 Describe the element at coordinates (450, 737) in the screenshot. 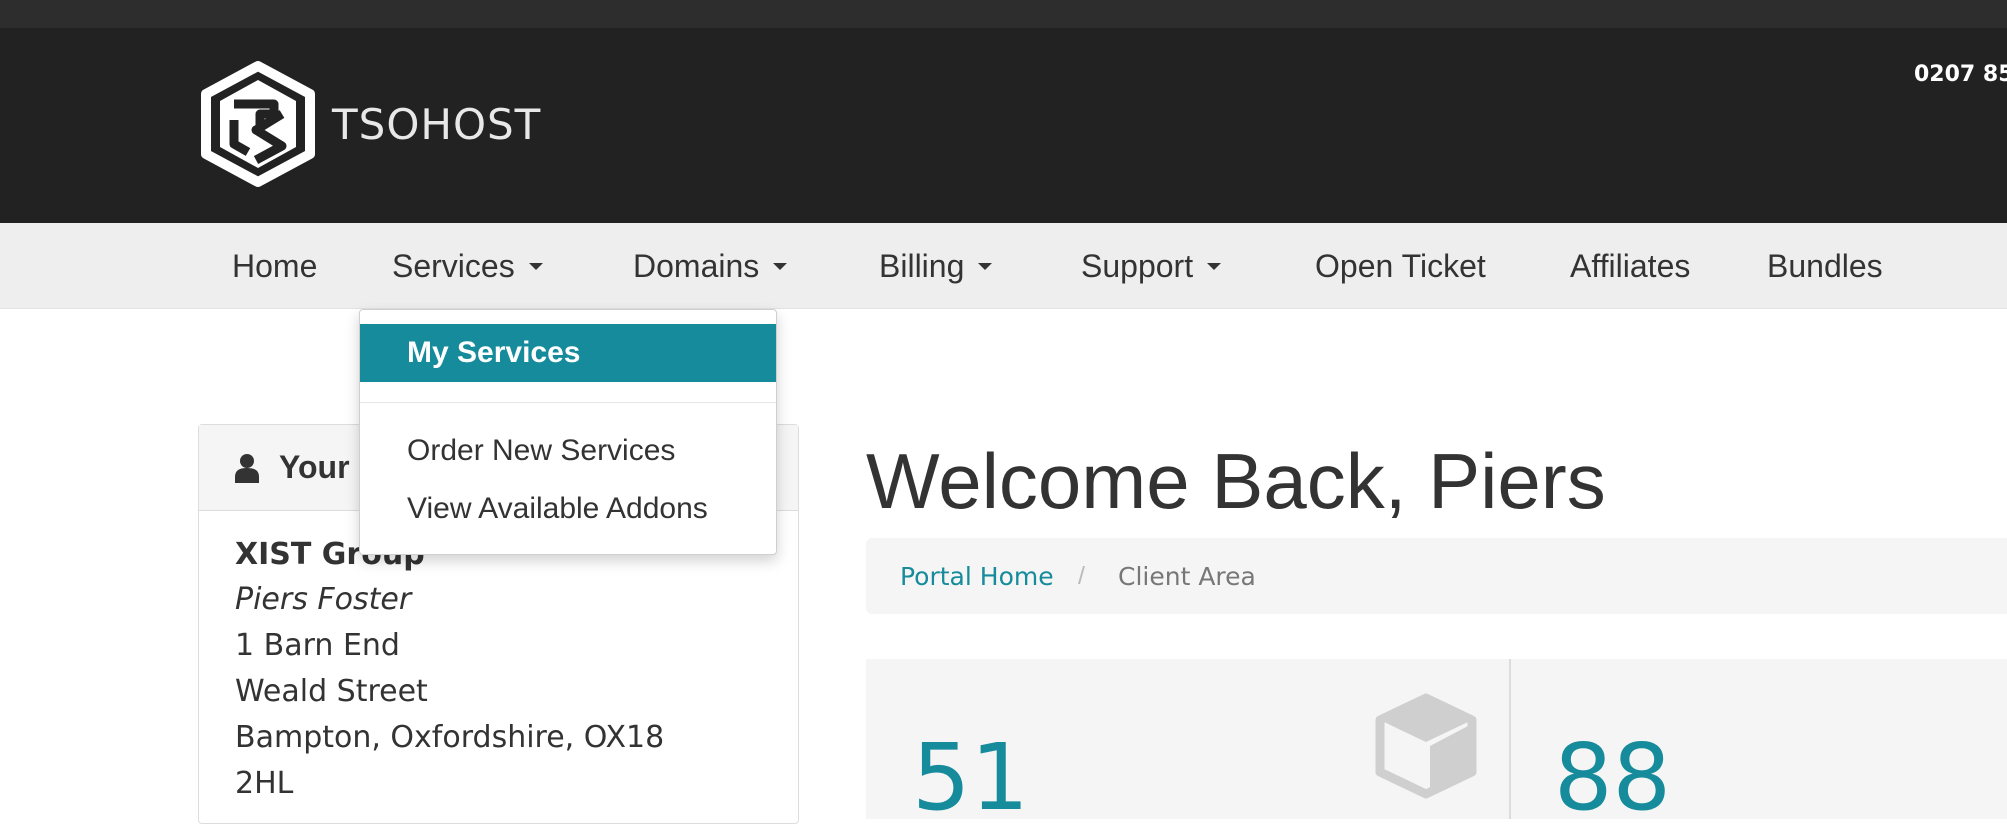

I see `address-line: Bampton, Oxfordshire, OX18` at that location.